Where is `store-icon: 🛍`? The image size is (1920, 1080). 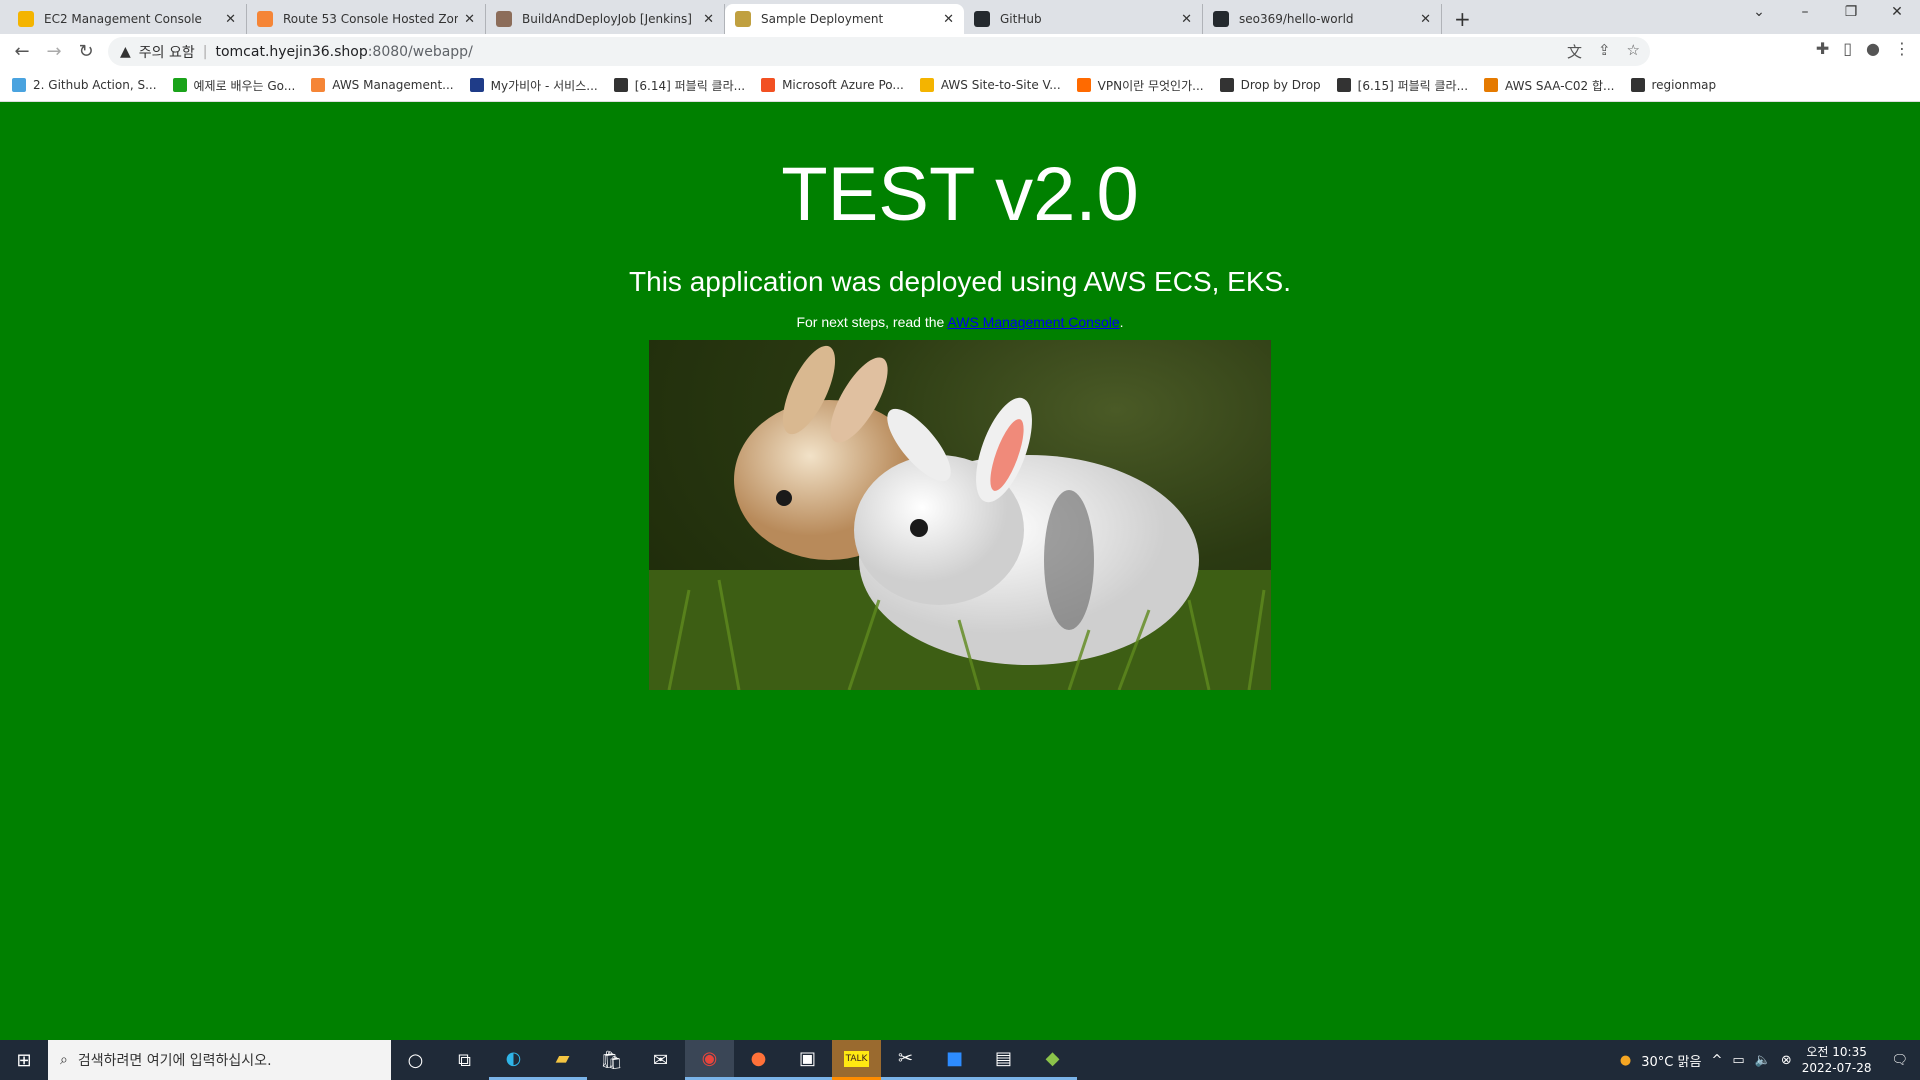 store-icon: 🛍 is located at coordinates (611, 1060).